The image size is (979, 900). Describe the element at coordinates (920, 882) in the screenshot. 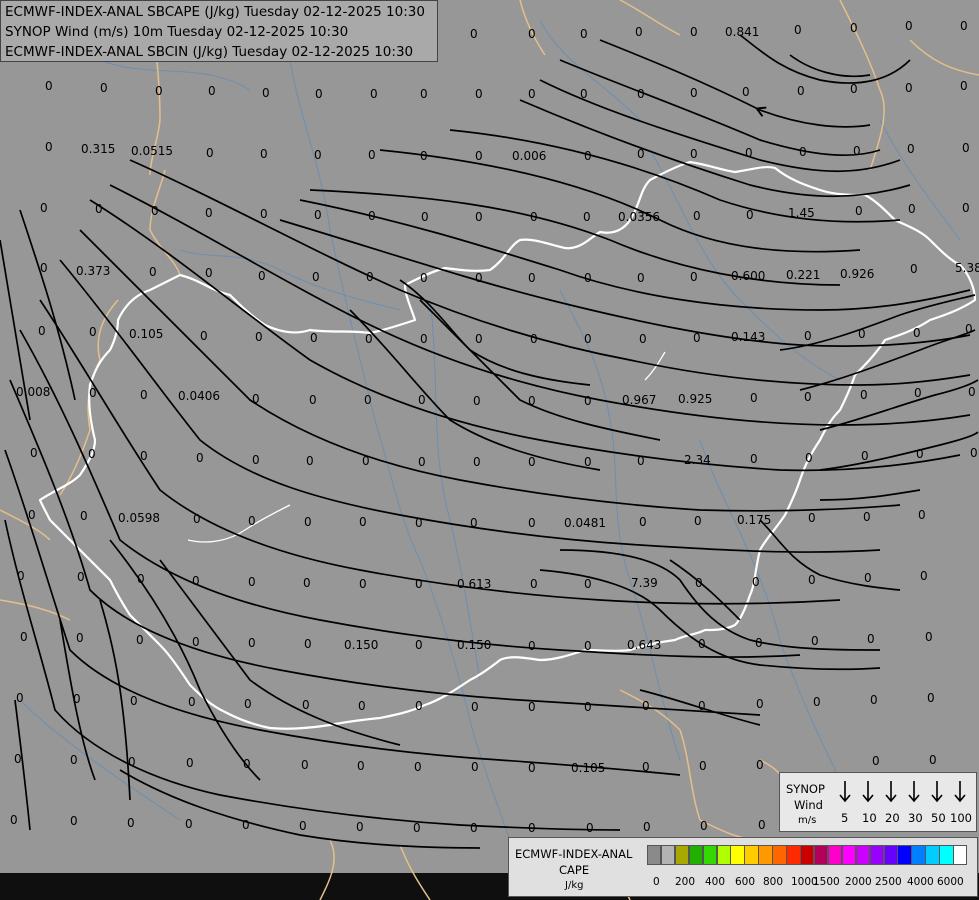

I see `cape-tick-label: 4000` at that location.